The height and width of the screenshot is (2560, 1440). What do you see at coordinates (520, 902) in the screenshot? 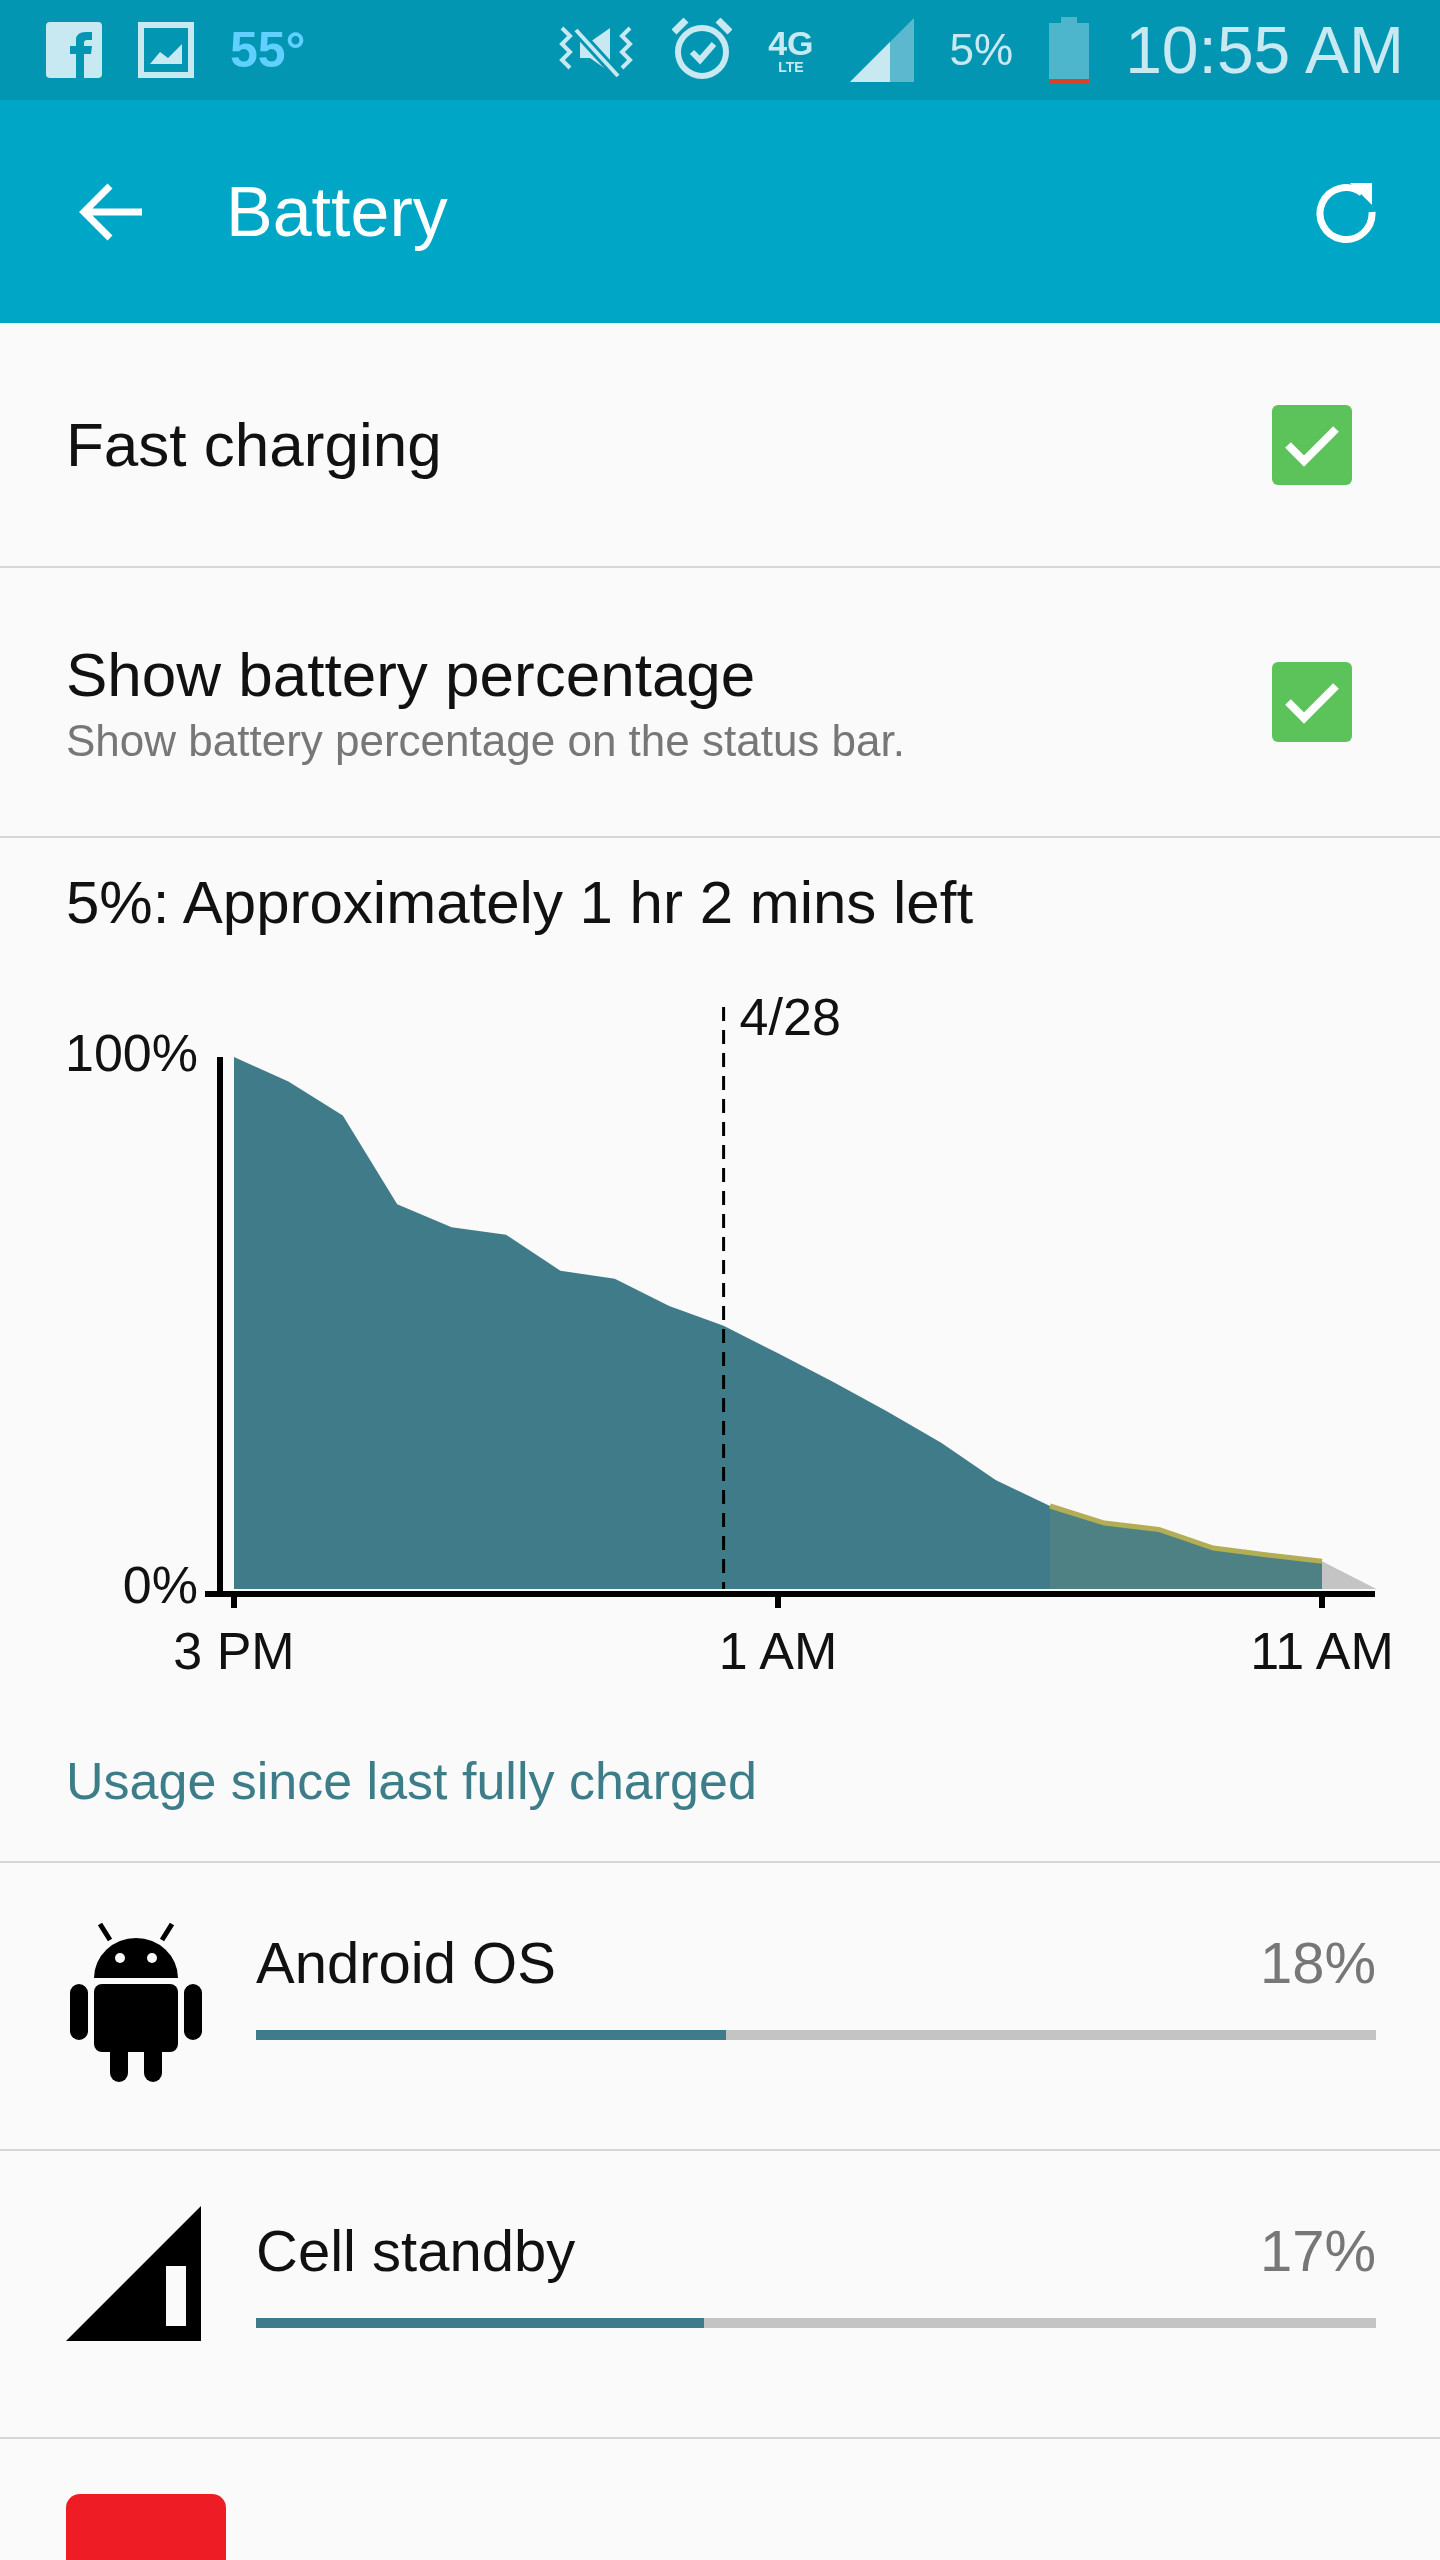
I see `battery-estimate: 5%: Approximately 1 hr 2 mins left` at bounding box center [520, 902].